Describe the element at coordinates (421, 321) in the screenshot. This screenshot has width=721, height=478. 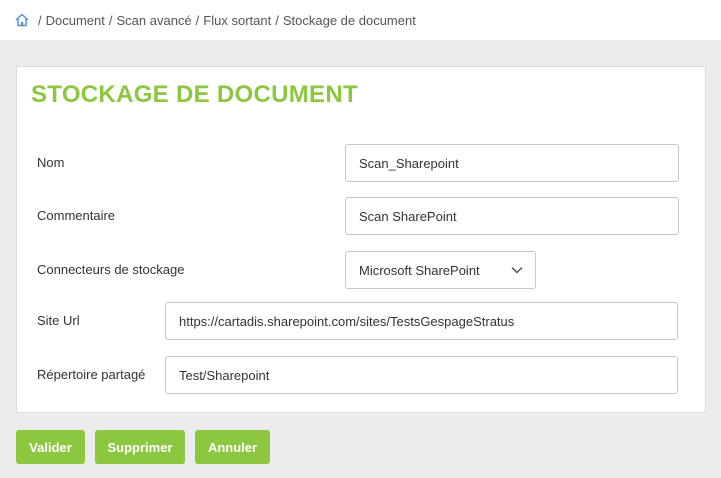
I see `site-url-input` at that location.